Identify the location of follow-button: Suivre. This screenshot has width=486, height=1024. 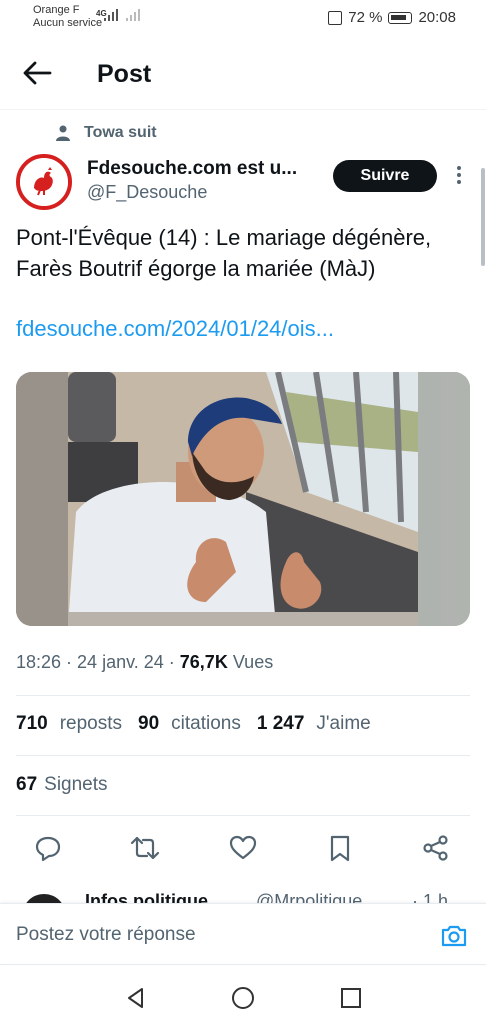
(385, 176).